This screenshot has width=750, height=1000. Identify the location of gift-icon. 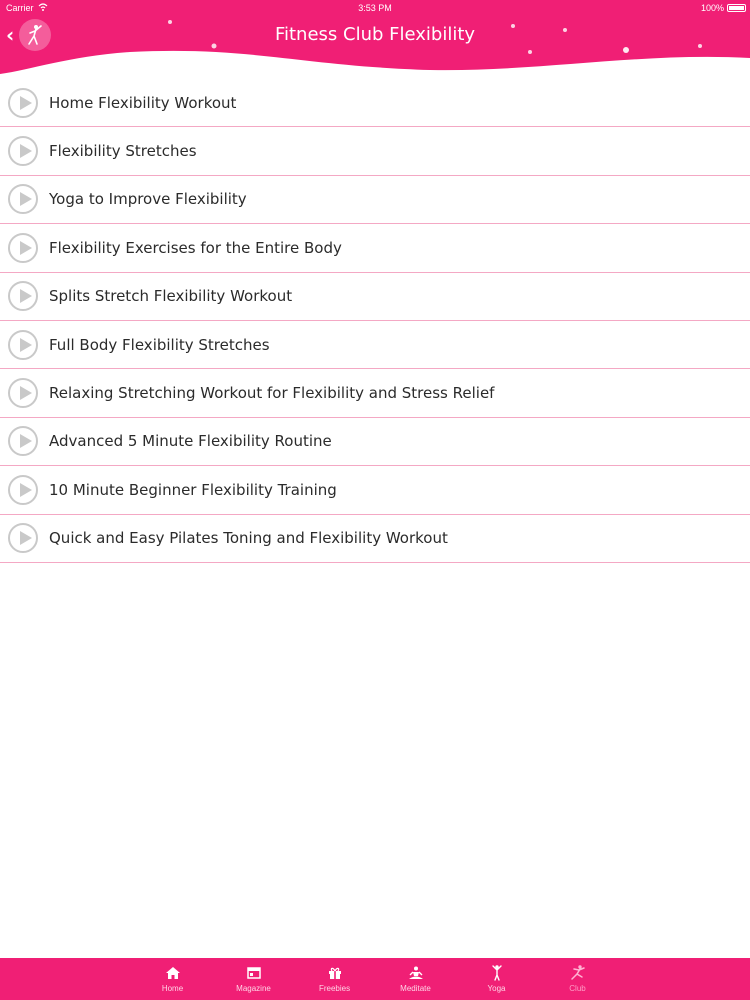
(335, 973).